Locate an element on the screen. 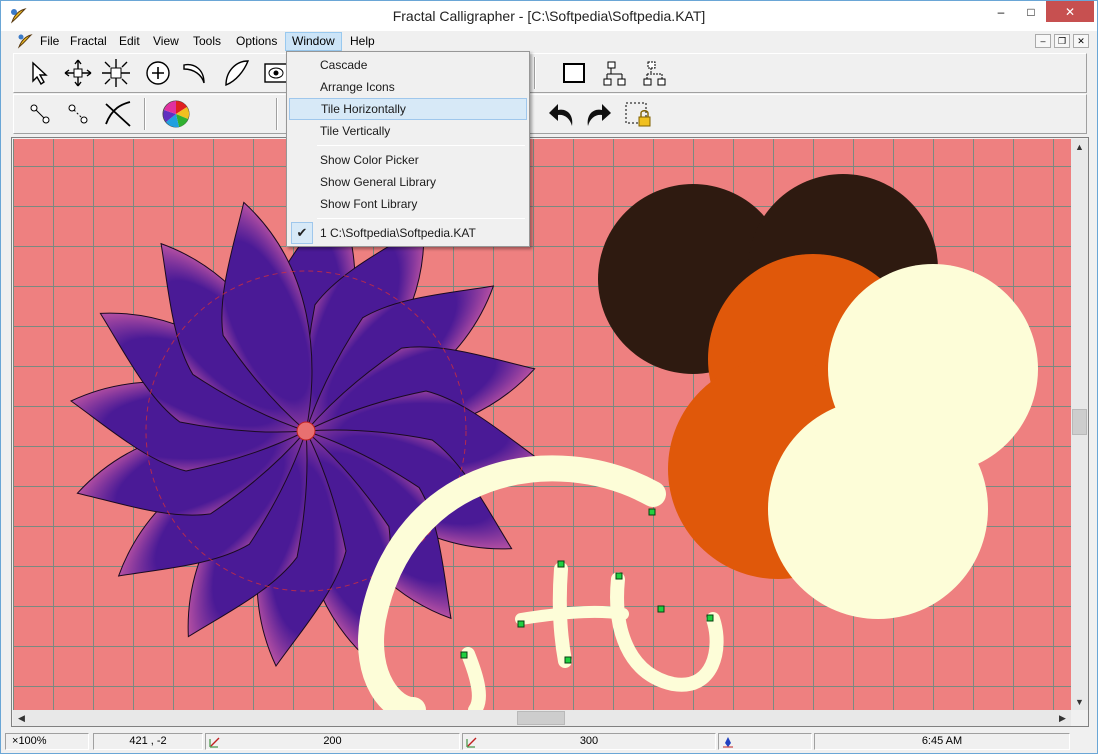  status-bar: ×100% 421 , -2 200 300 6:45 AM is located at coordinates (549, 742).